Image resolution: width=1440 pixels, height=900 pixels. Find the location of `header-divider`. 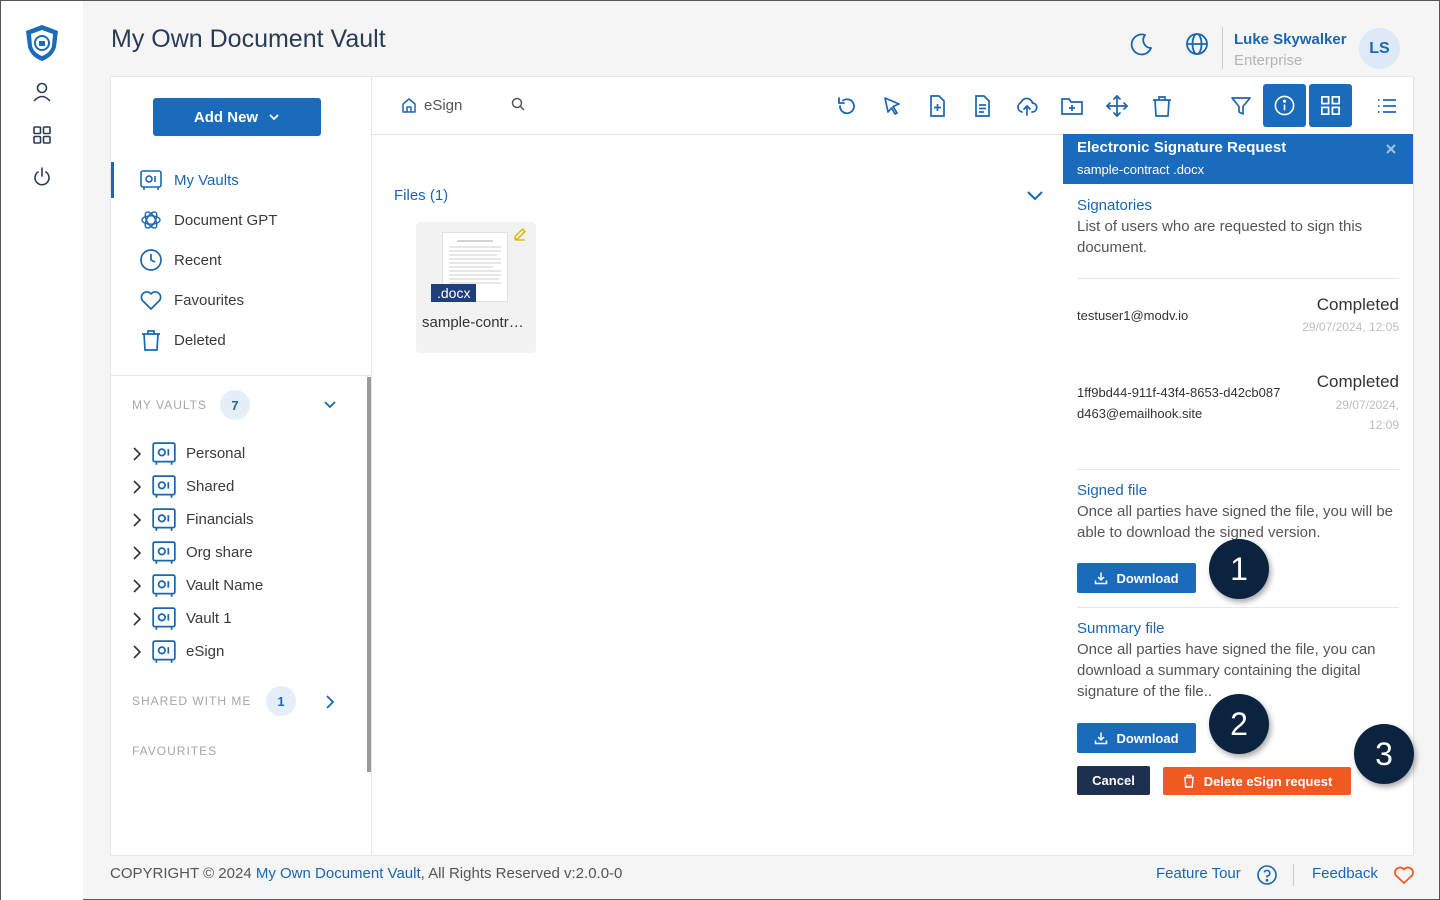

header-divider is located at coordinates (1222, 48).